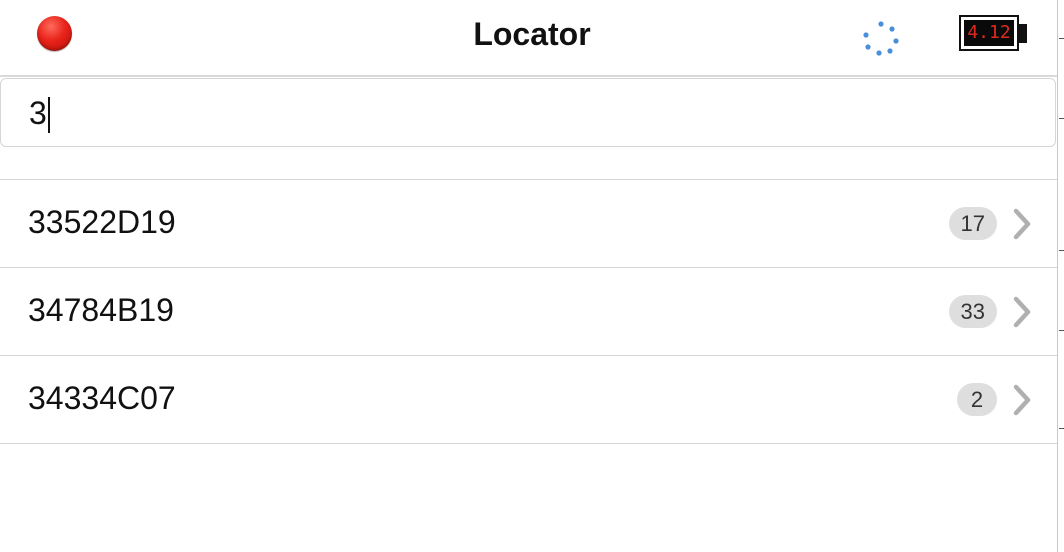 This screenshot has height=552, width=1064. I want to click on background-window-edge, so click(1061, 276).